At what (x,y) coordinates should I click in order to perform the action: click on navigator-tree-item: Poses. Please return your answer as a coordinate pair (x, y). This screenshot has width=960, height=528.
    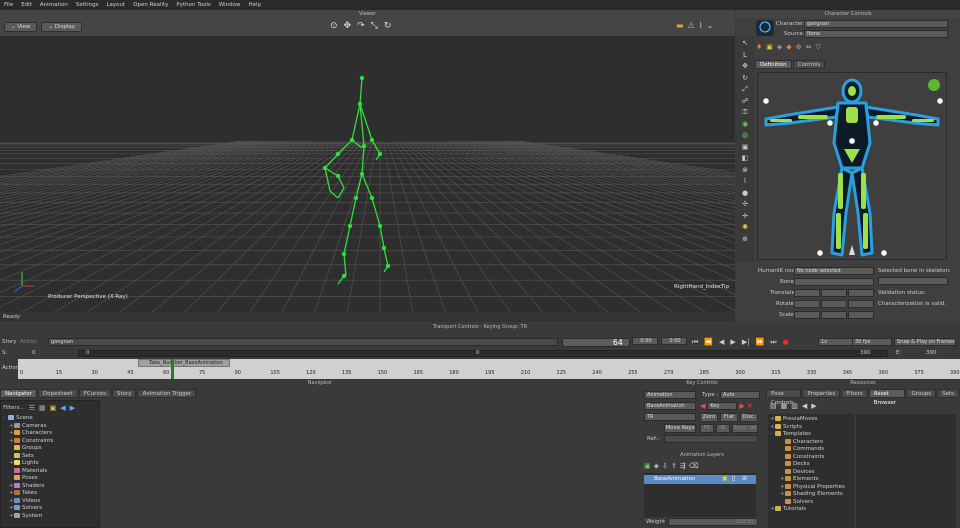
    Looking at the image, I should click on (51, 479).